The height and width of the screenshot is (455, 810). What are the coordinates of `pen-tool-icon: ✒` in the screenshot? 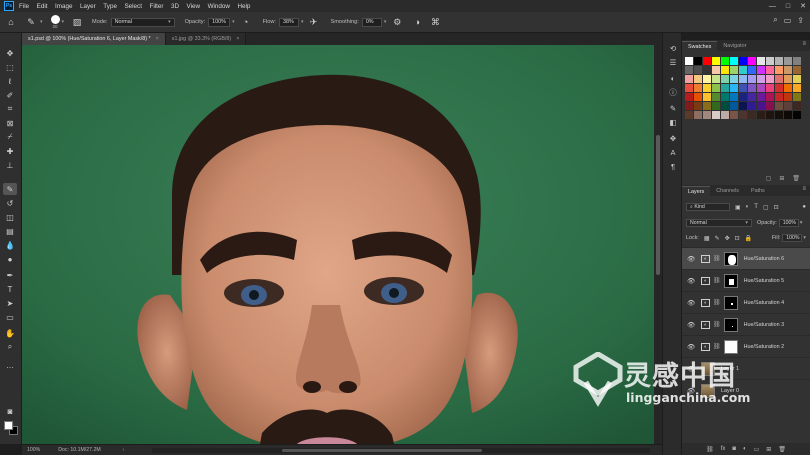 It's located at (10, 275).